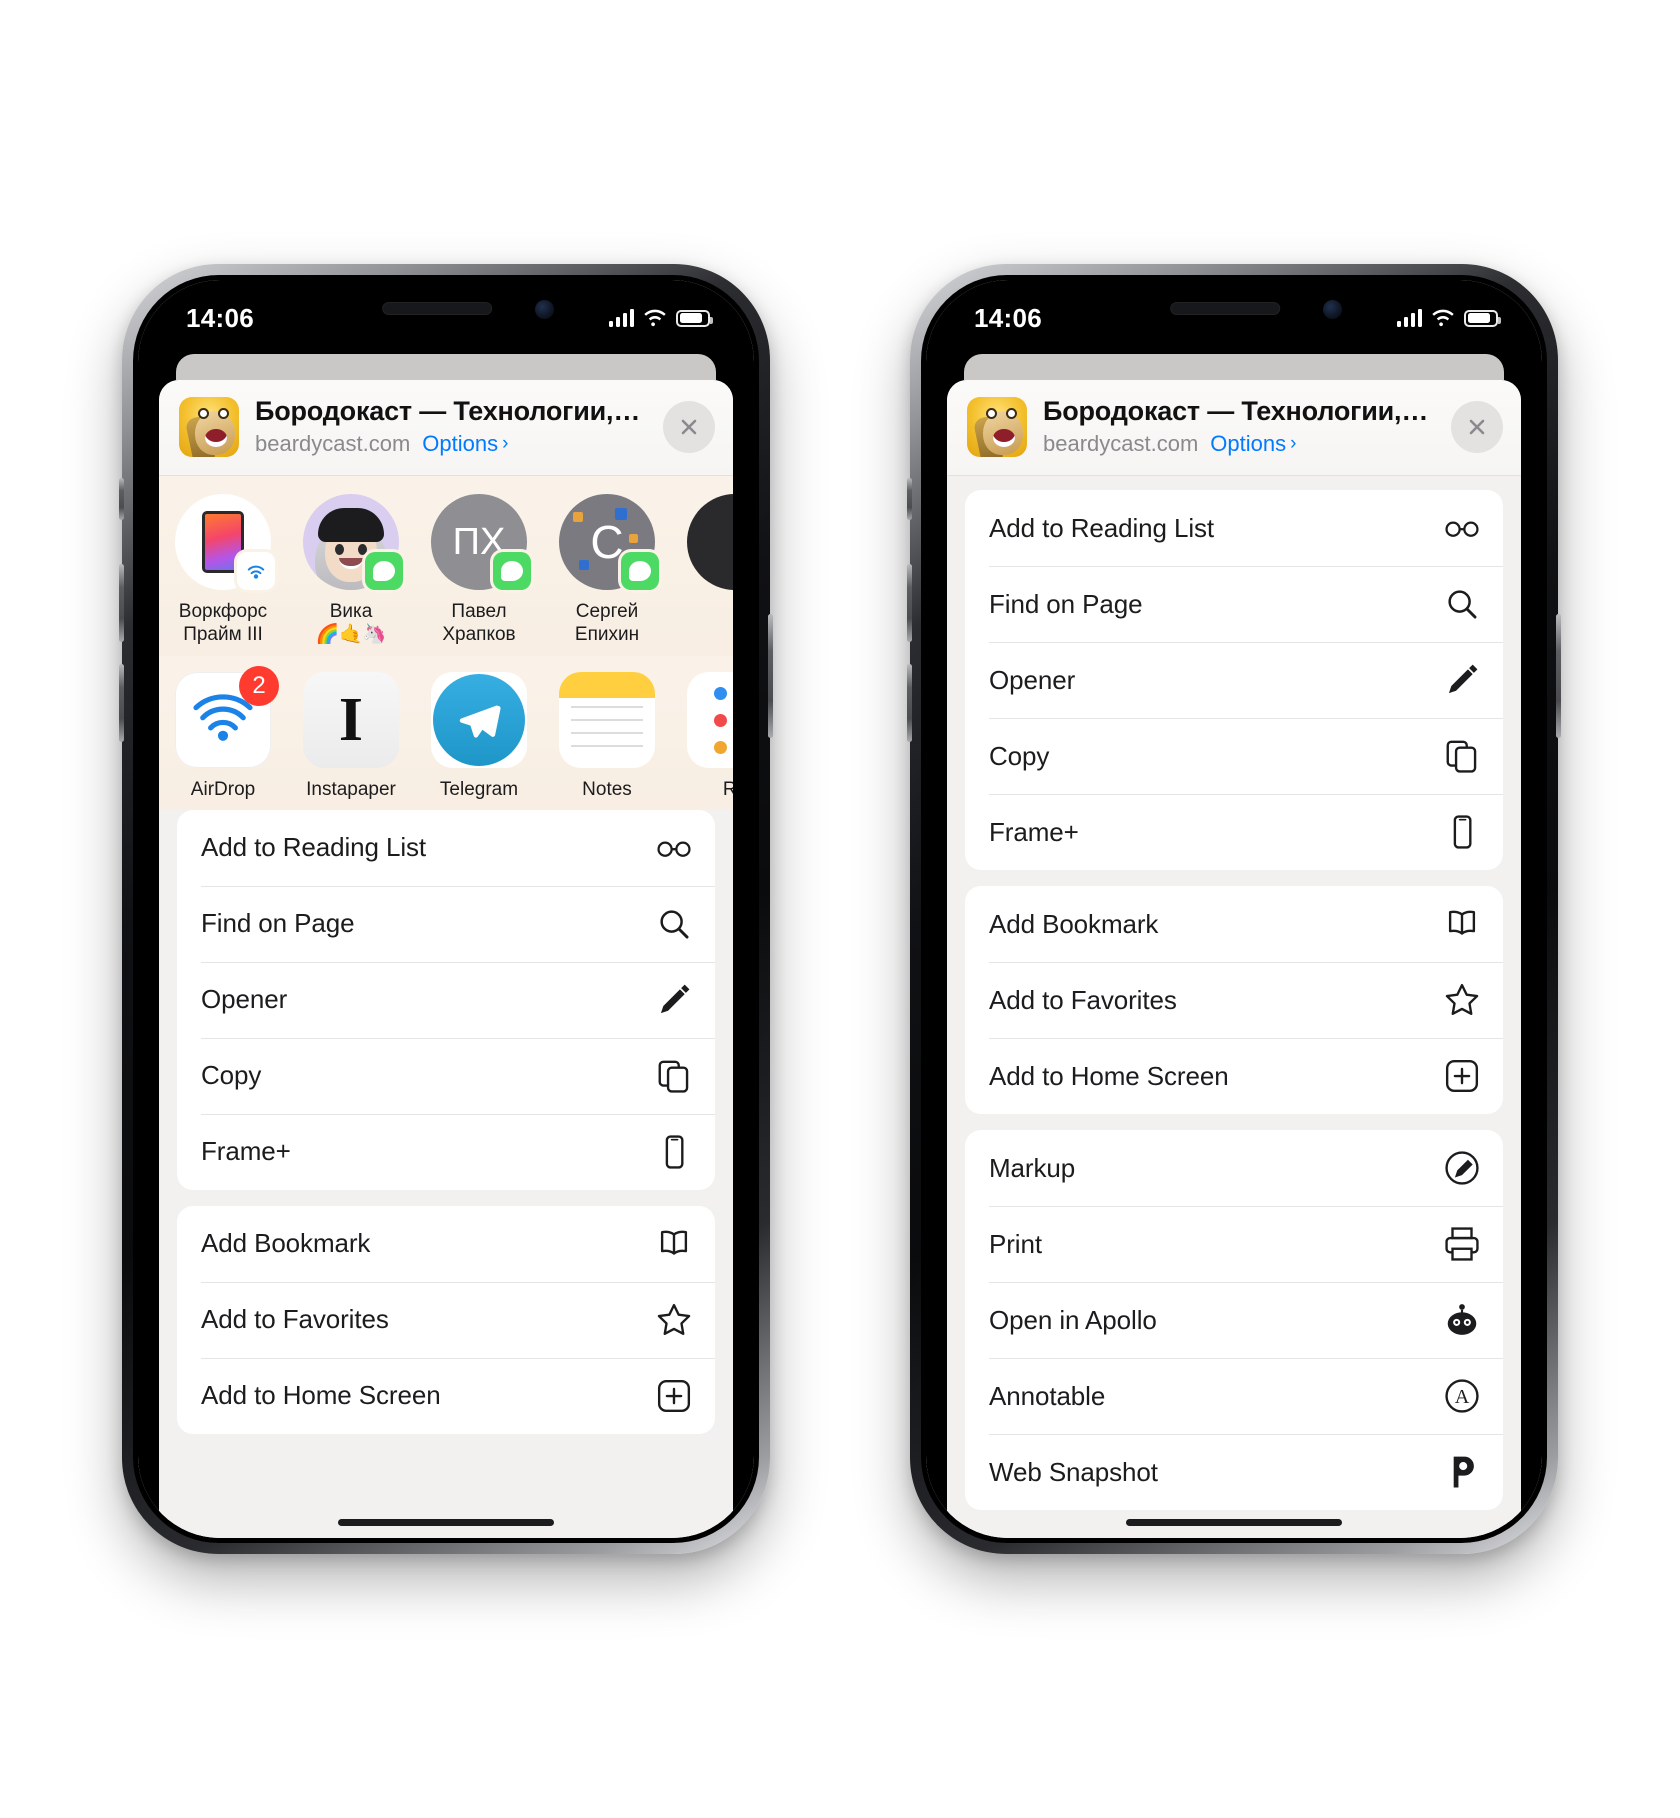 The height and width of the screenshot is (1818, 1680). I want to click on contact-item: Воркфорс Прайм III, so click(223, 570).